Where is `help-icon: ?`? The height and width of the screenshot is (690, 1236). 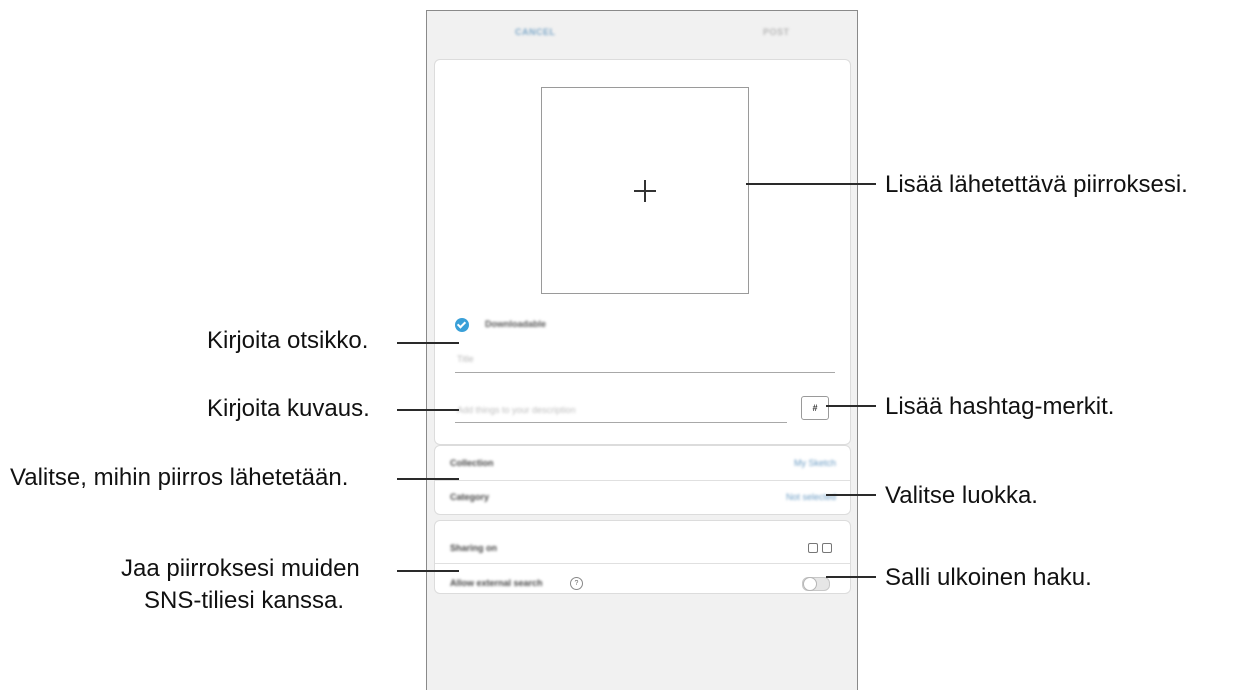
help-icon: ? is located at coordinates (576, 583).